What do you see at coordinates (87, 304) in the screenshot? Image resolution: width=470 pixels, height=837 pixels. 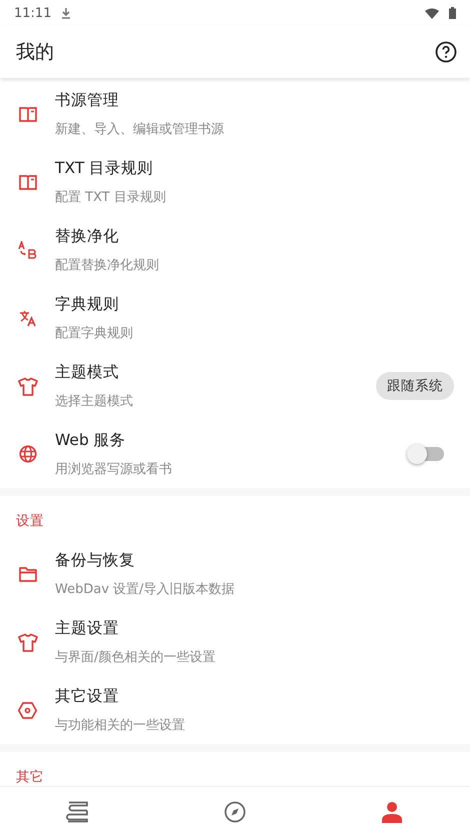 I see `item-title: 字典规则` at bounding box center [87, 304].